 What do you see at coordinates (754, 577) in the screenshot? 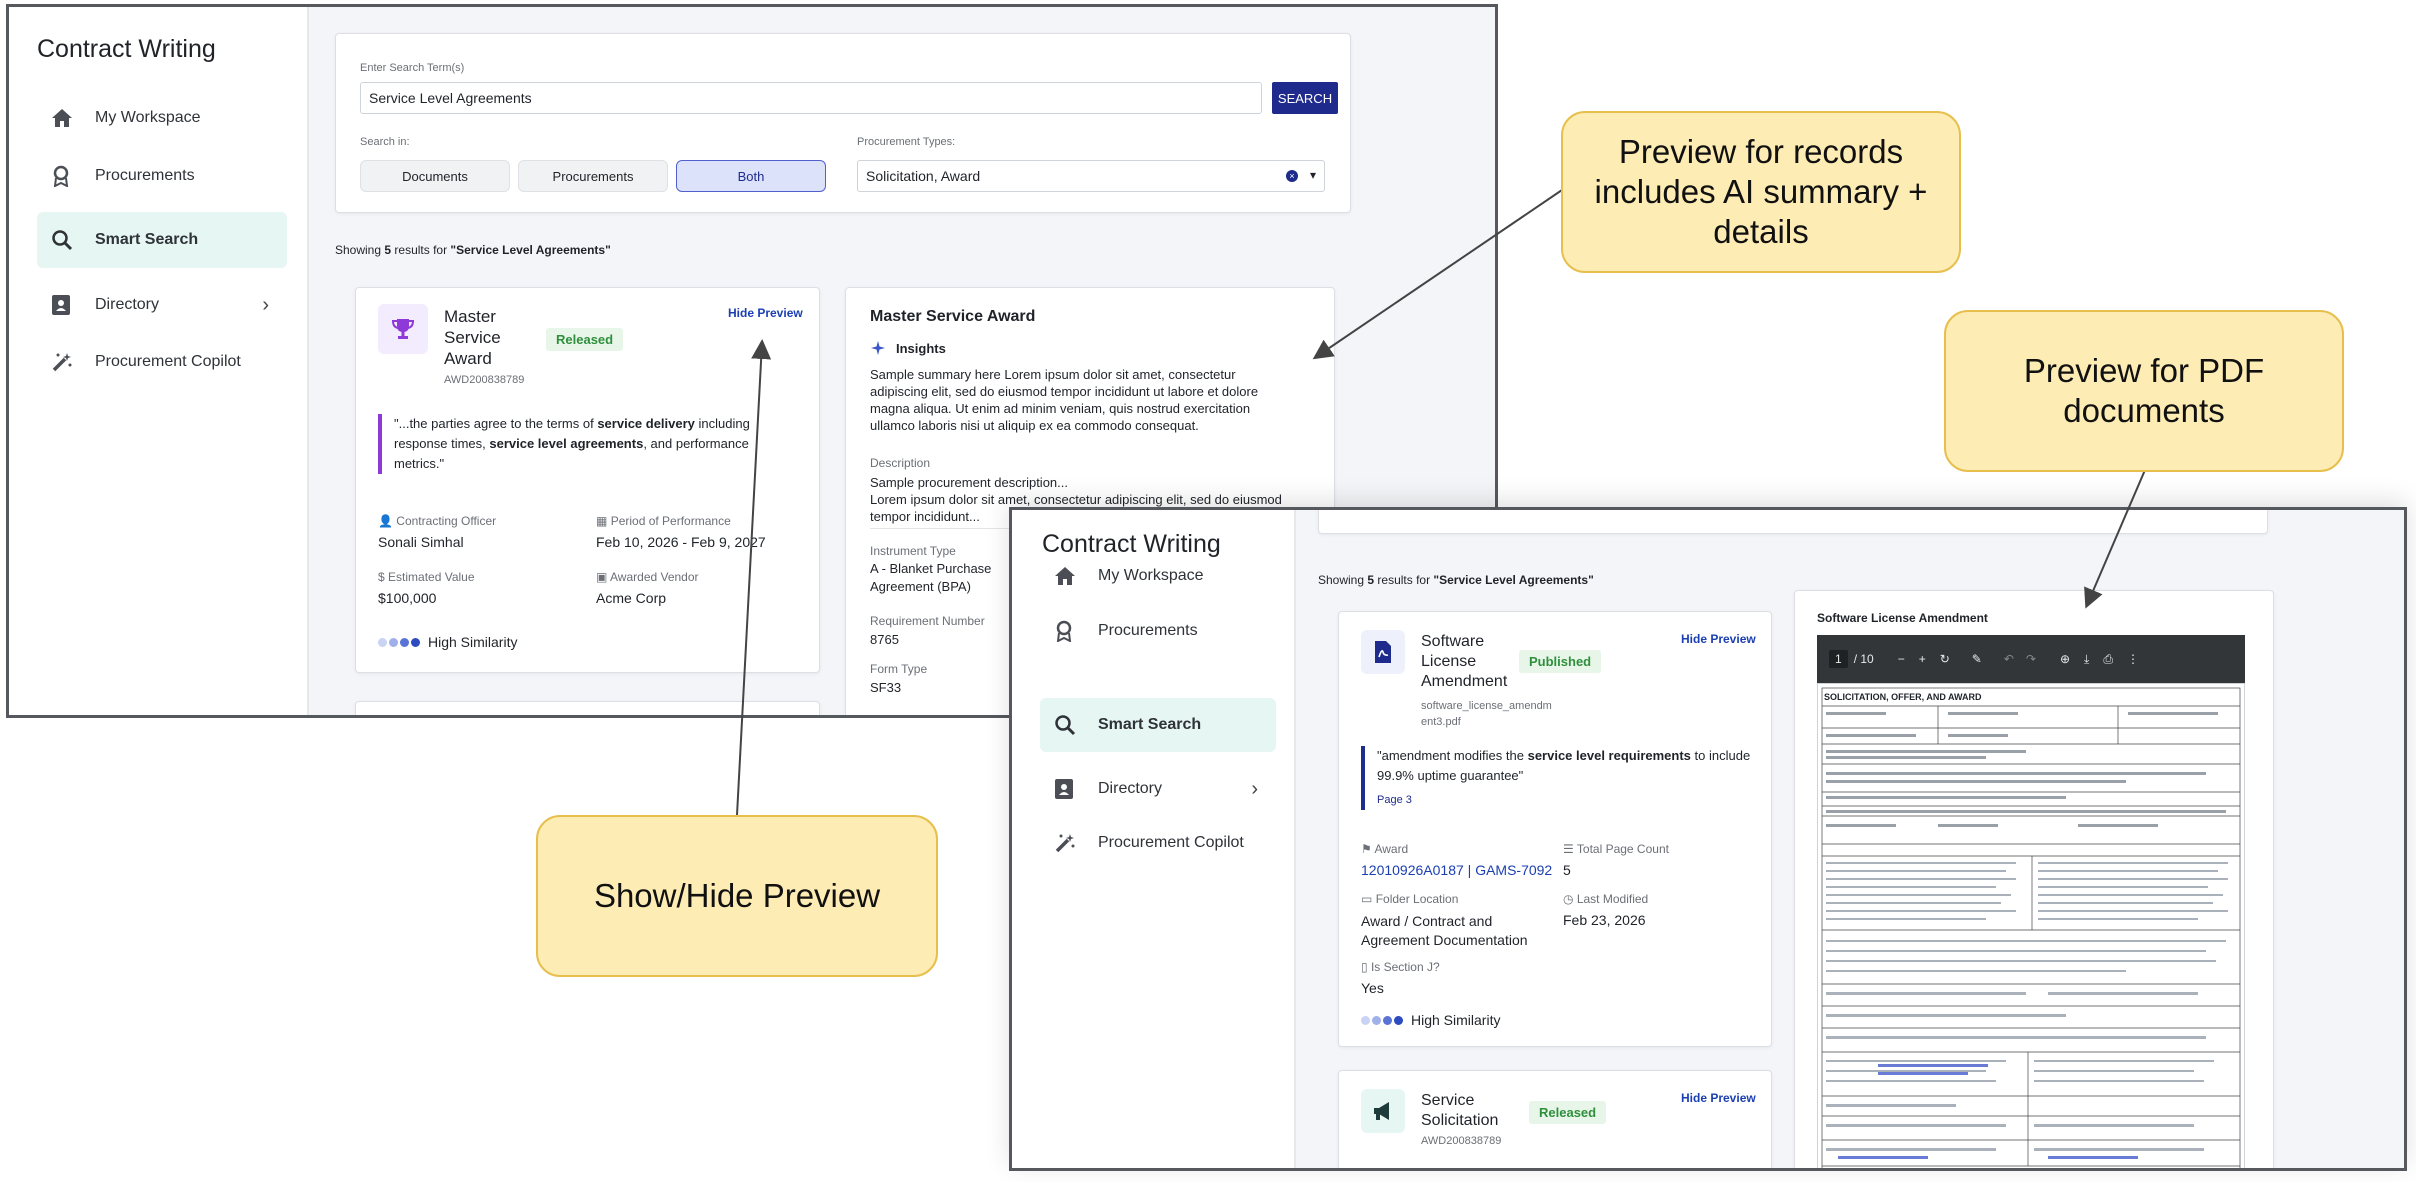
I see `arrow-to-hide-preview` at bounding box center [754, 577].